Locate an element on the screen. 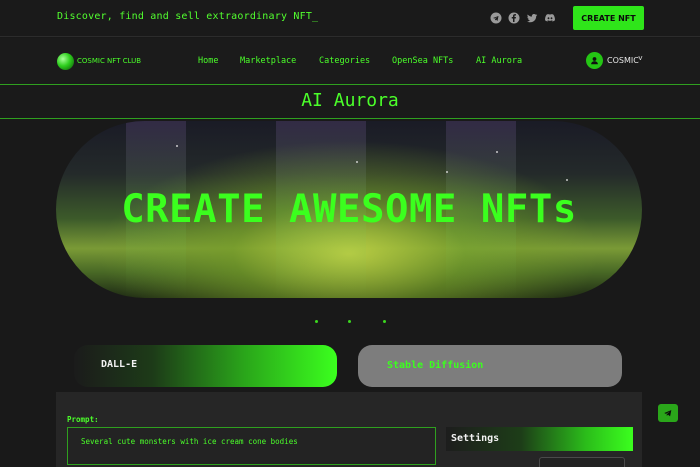 This screenshot has width=700, height=467. page-title: AI Aurora is located at coordinates (350, 100).